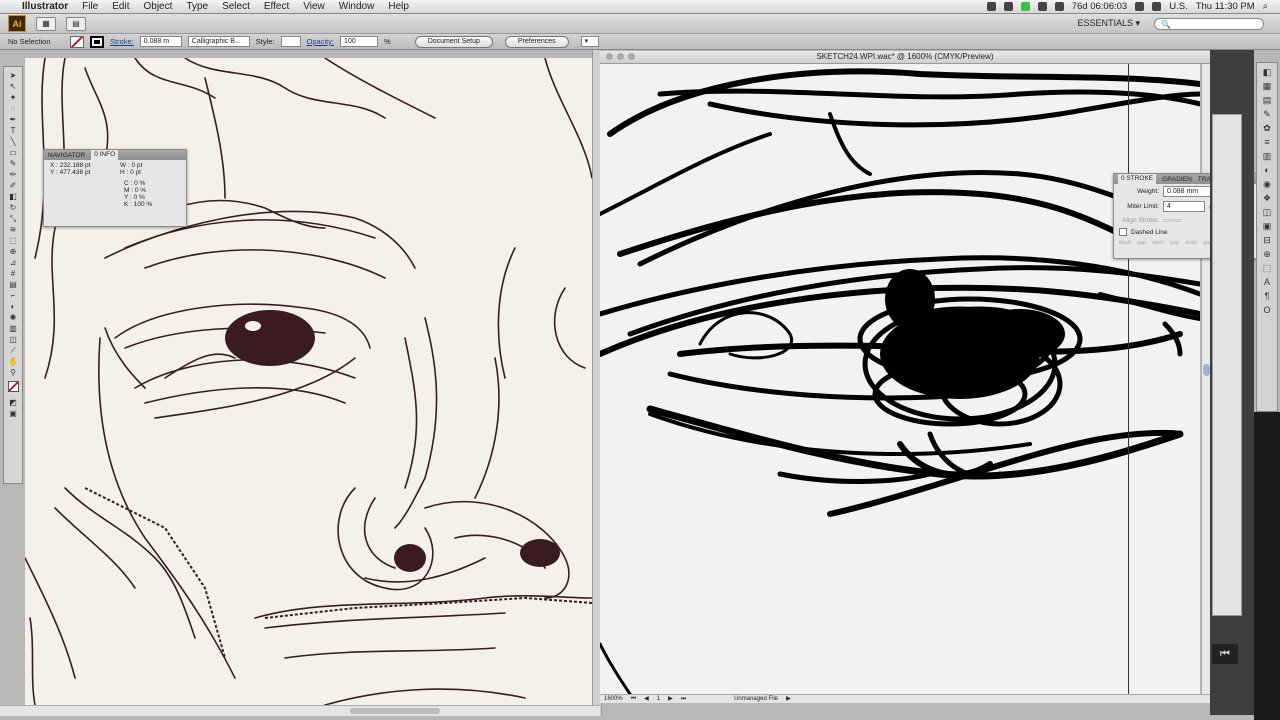 The image size is (1280, 720). I want to click on magic-wand-tool-icon: ✦, so click(13, 97).